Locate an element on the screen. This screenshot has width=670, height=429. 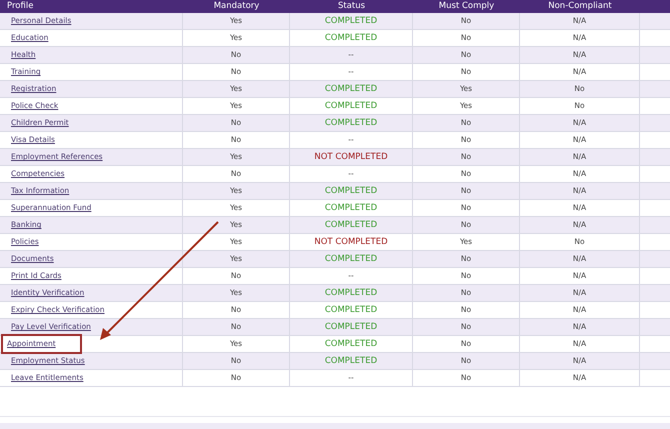
column-header: Must Comply is located at coordinates (466, 6).